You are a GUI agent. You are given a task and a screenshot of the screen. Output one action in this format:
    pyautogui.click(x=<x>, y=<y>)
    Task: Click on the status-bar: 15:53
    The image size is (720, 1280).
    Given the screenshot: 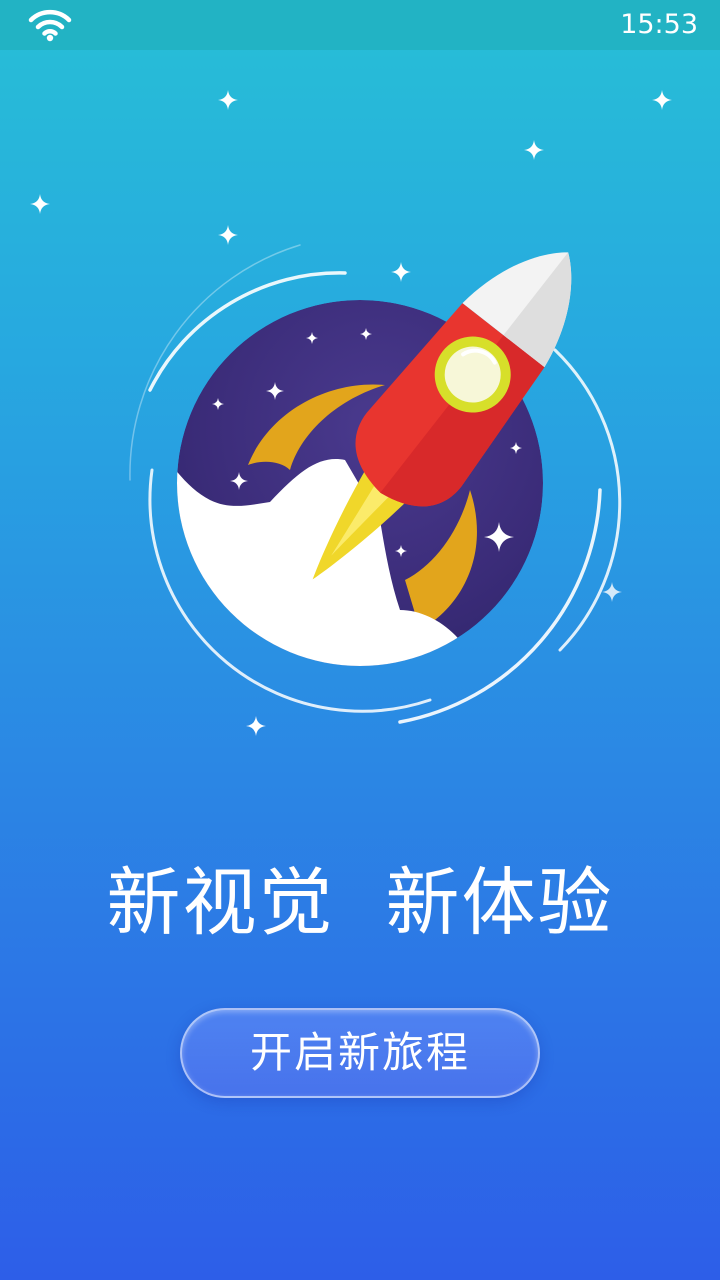 What is the action you would take?
    pyautogui.click(x=360, y=25)
    